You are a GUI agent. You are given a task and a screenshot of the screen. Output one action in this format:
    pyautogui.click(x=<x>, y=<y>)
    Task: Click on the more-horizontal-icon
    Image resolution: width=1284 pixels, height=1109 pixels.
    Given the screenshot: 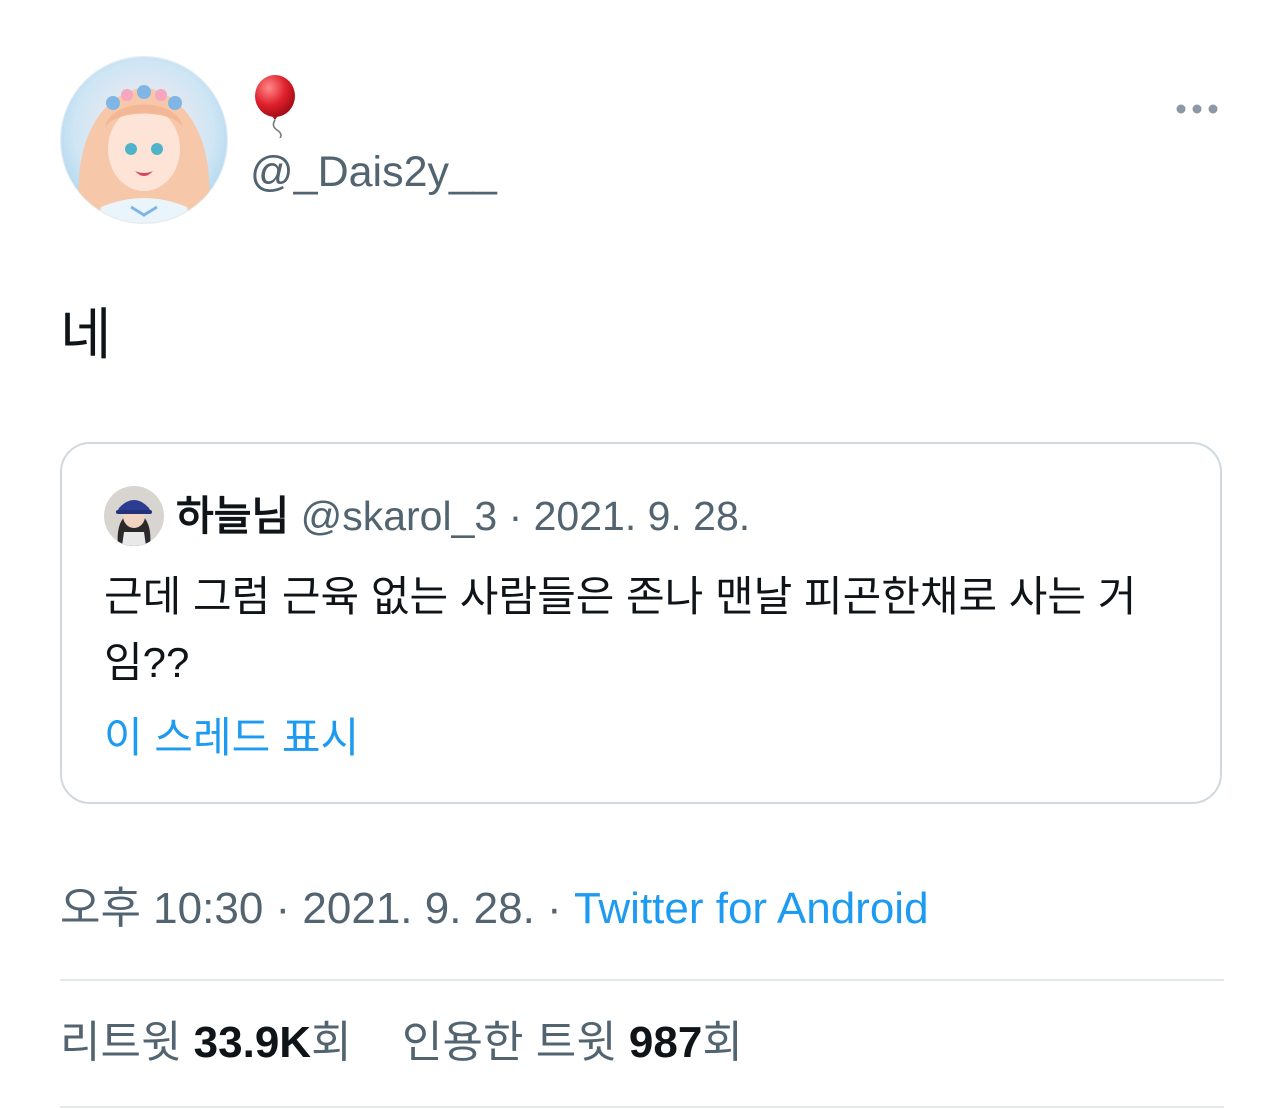 What is the action you would take?
    pyautogui.click(x=1197, y=109)
    